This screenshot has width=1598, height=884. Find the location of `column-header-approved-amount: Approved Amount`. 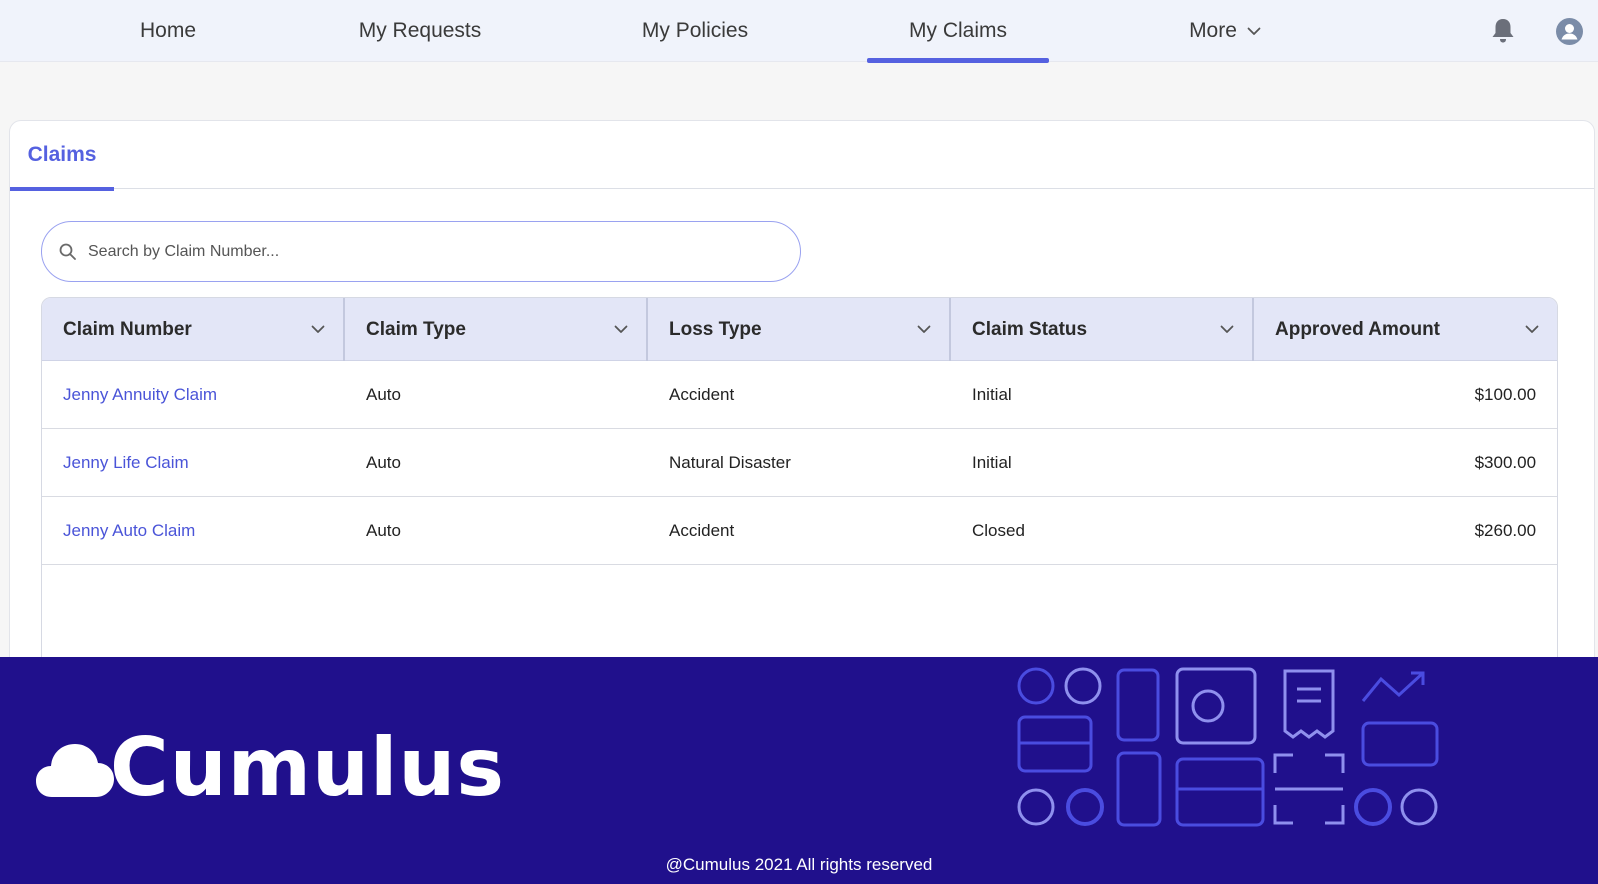

column-header-approved-amount: Approved Amount is located at coordinates (1405, 329).